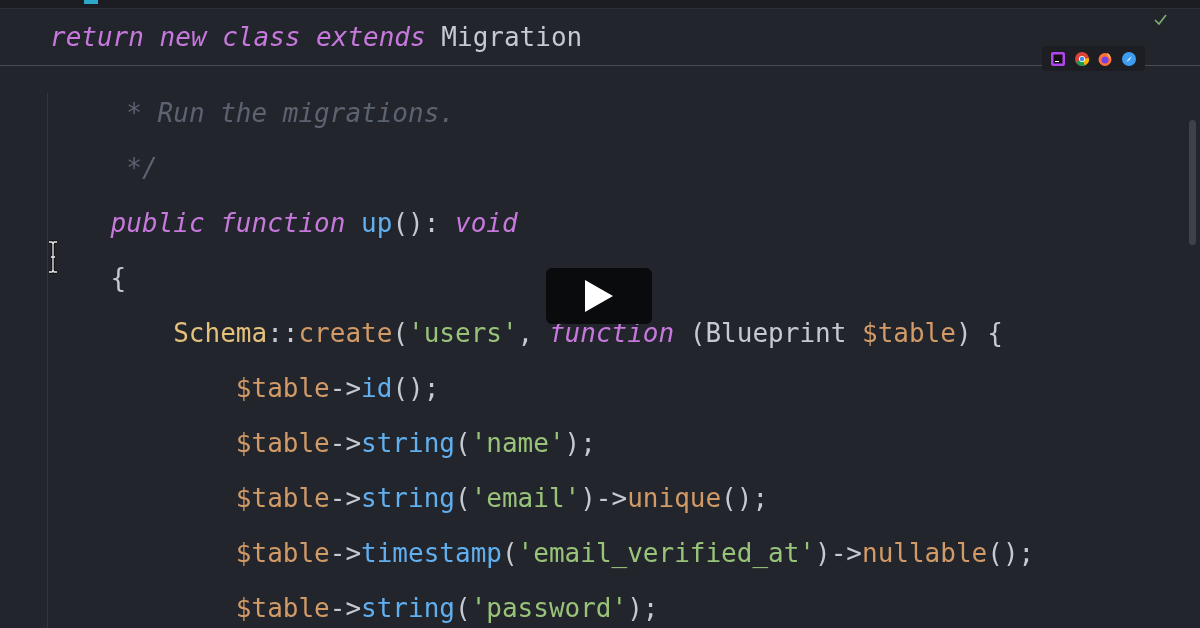 This screenshot has height=628, width=1200. Describe the element at coordinates (1192, 182) in the screenshot. I see `scrollbar-thumb` at that location.